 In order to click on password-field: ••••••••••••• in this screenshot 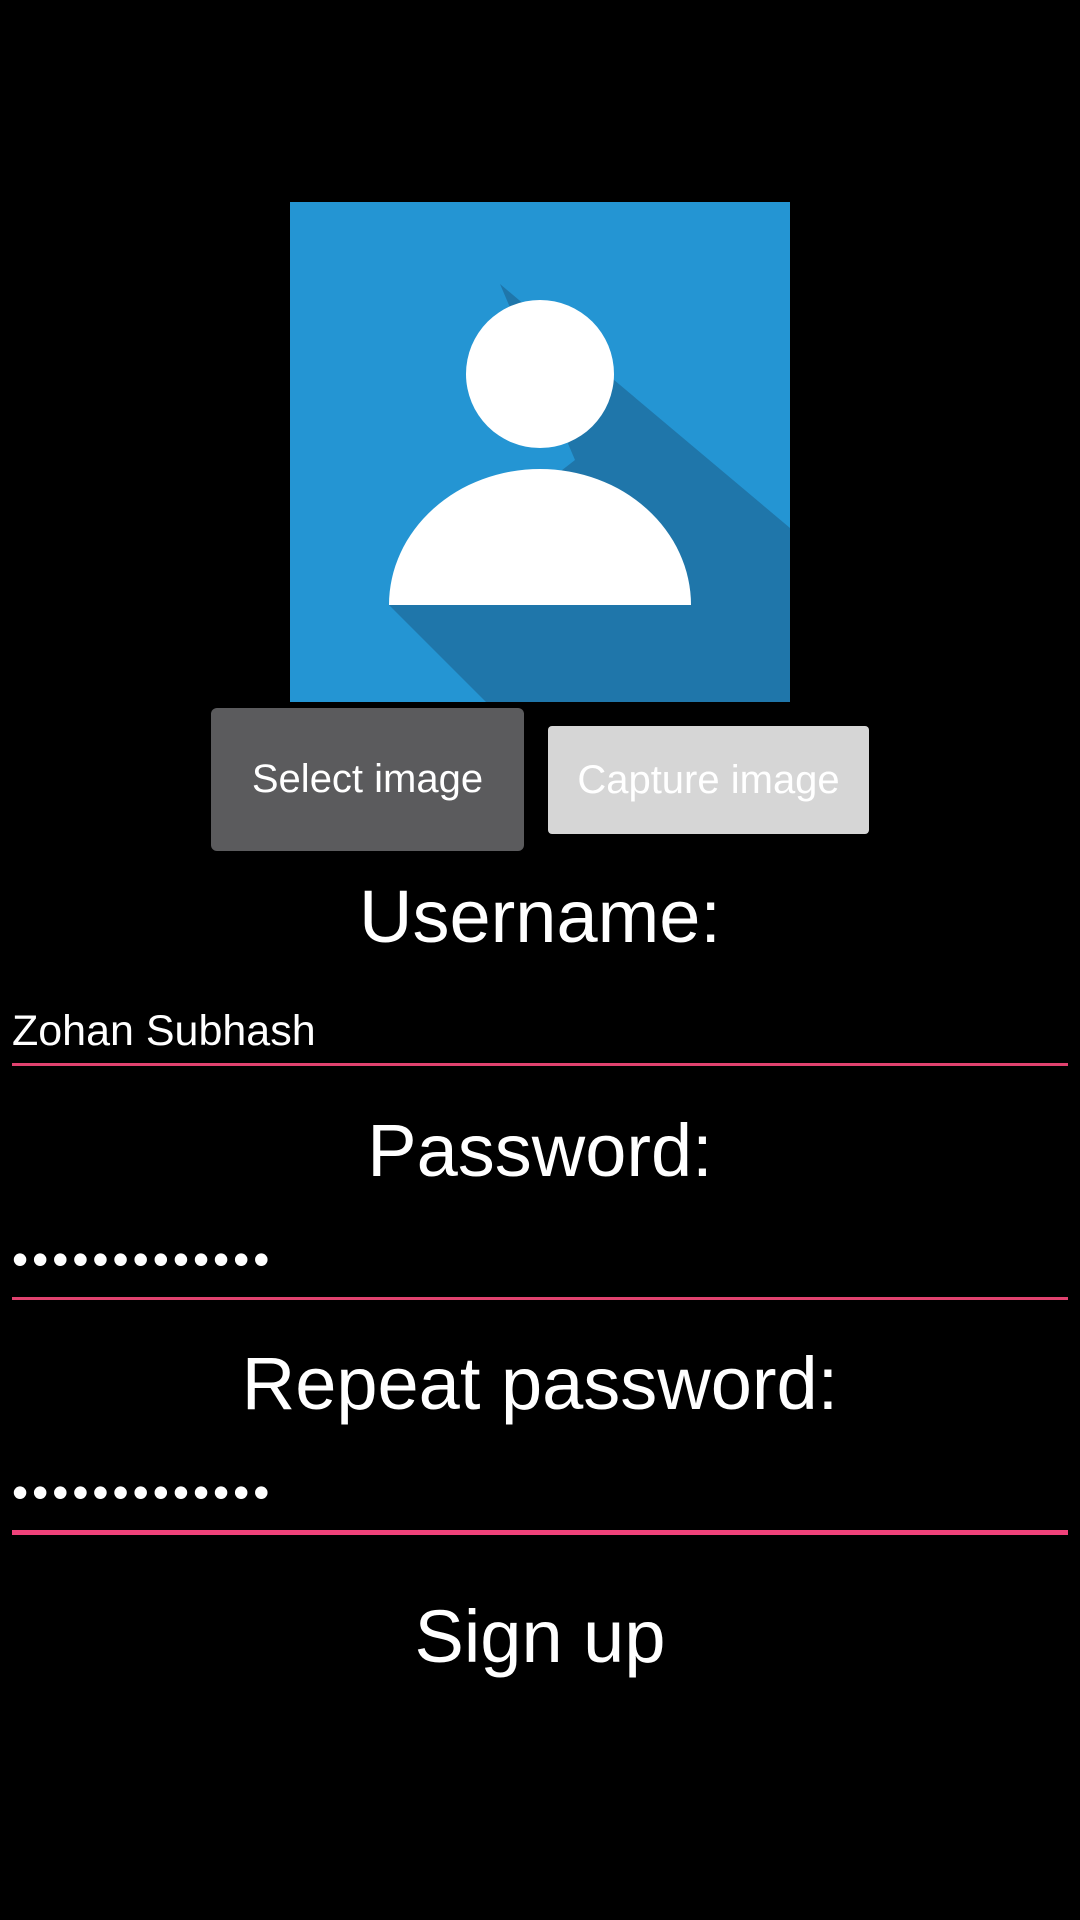, I will do `click(540, 1264)`.